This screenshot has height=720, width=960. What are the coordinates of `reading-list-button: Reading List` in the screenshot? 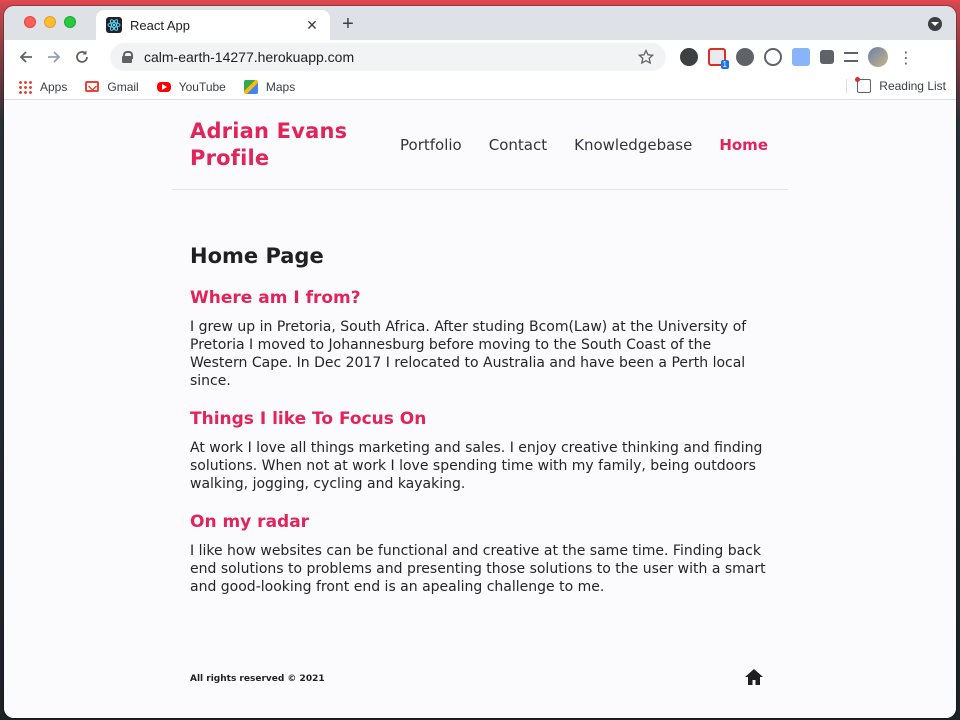 It's located at (896, 85).